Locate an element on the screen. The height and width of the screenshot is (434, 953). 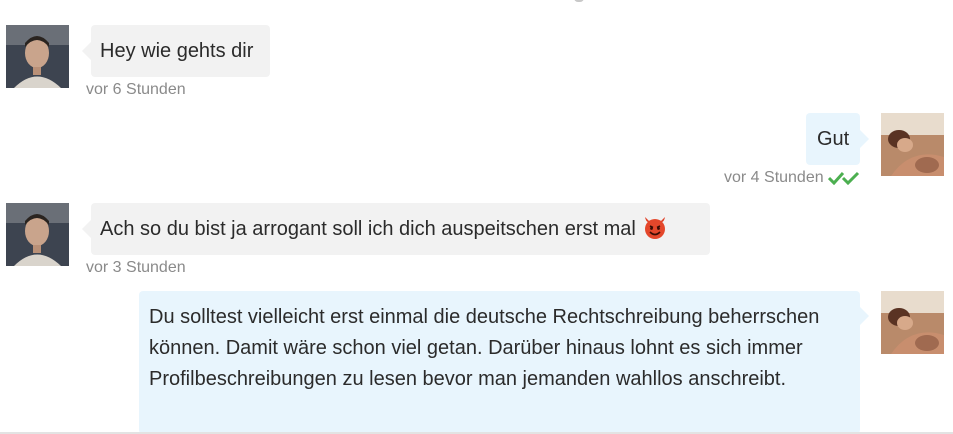
smiling-devil-icon is located at coordinates (655, 232).